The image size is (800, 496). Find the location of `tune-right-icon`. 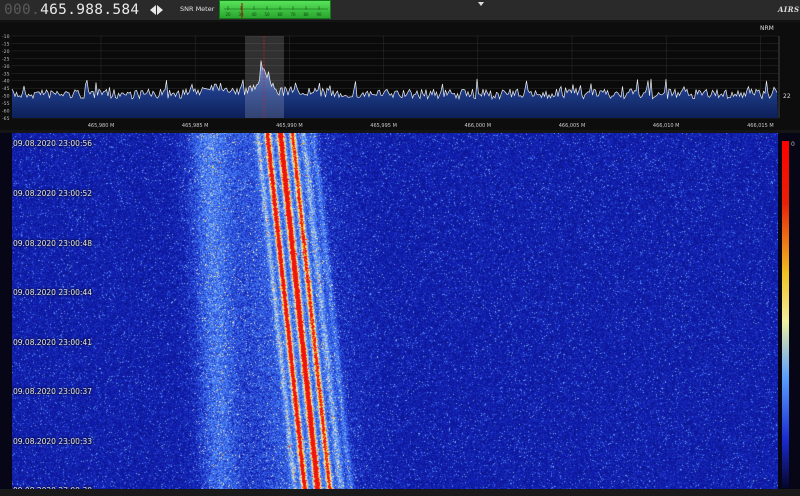

tune-right-icon is located at coordinates (160, 10).